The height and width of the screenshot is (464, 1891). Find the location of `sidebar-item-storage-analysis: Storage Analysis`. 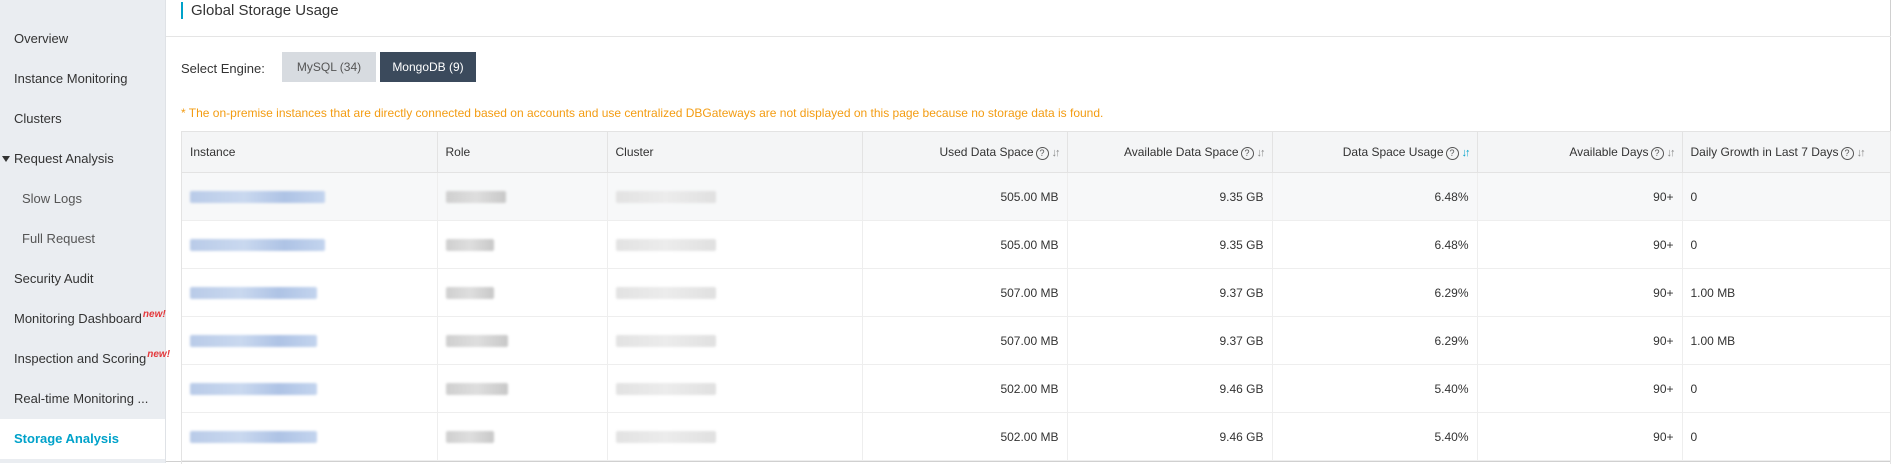

sidebar-item-storage-analysis: Storage Analysis is located at coordinates (82, 439).